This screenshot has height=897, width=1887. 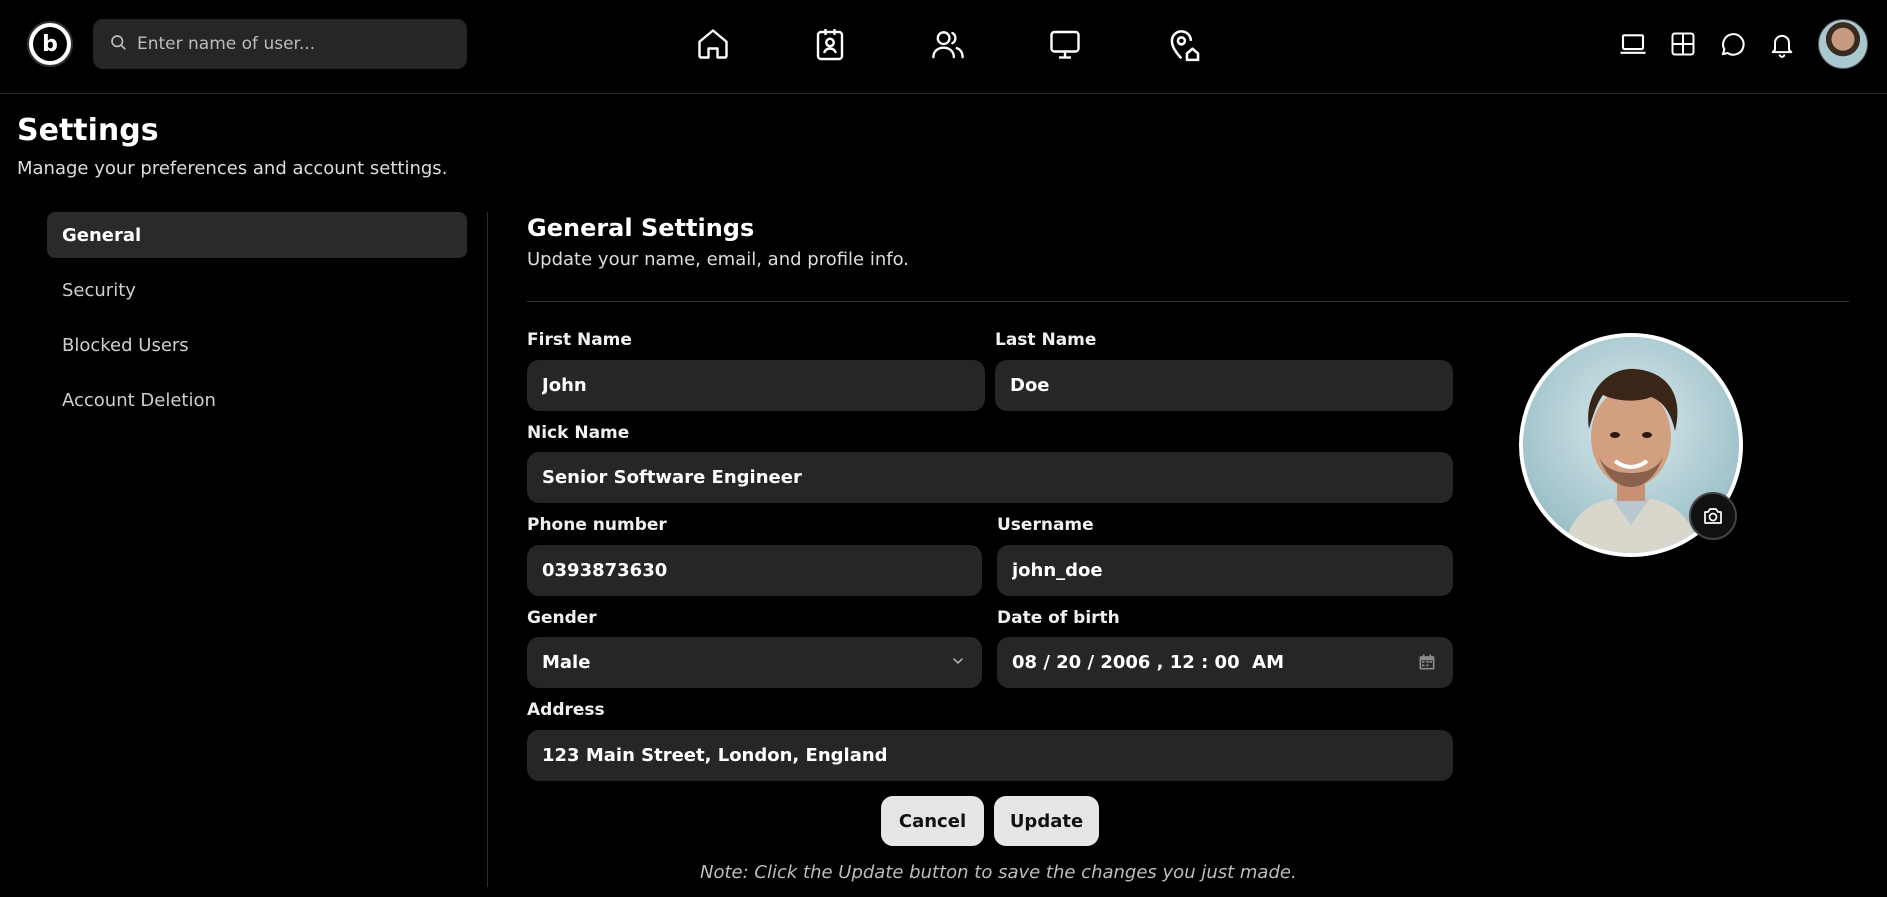 I want to click on nick-name-input, so click(x=990, y=477).